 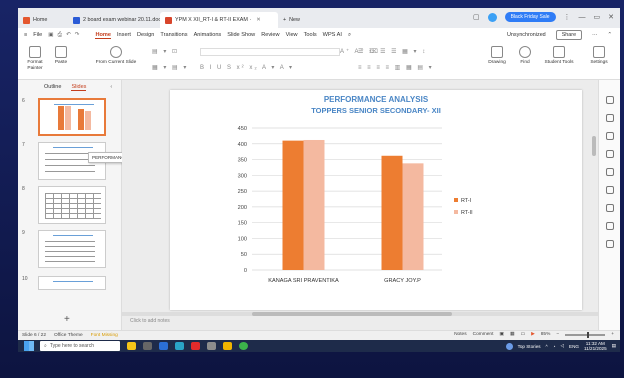 What do you see at coordinates (170, 67) in the screenshot?
I see `section-tools-row: ▦ ▾ ▤ ▾` at bounding box center [170, 67].